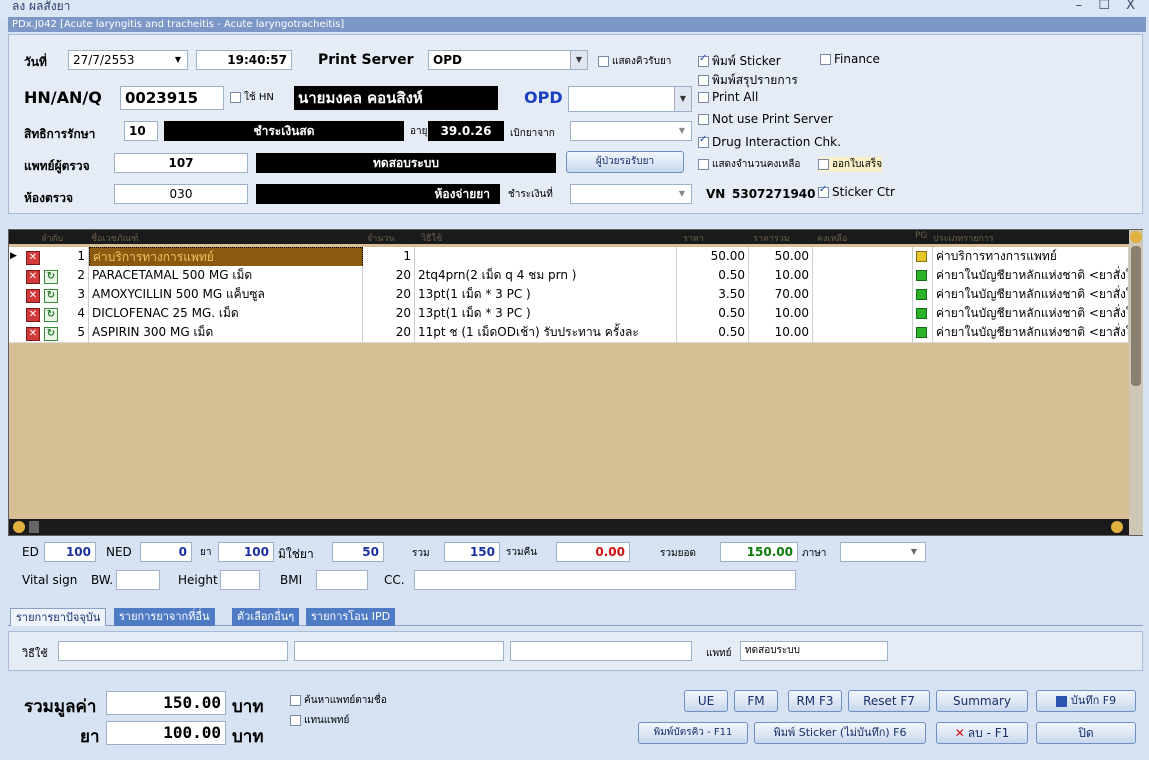 This screenshot has width=1149, height=760. I want to click on scroll-thumb, so click(1136, 316).